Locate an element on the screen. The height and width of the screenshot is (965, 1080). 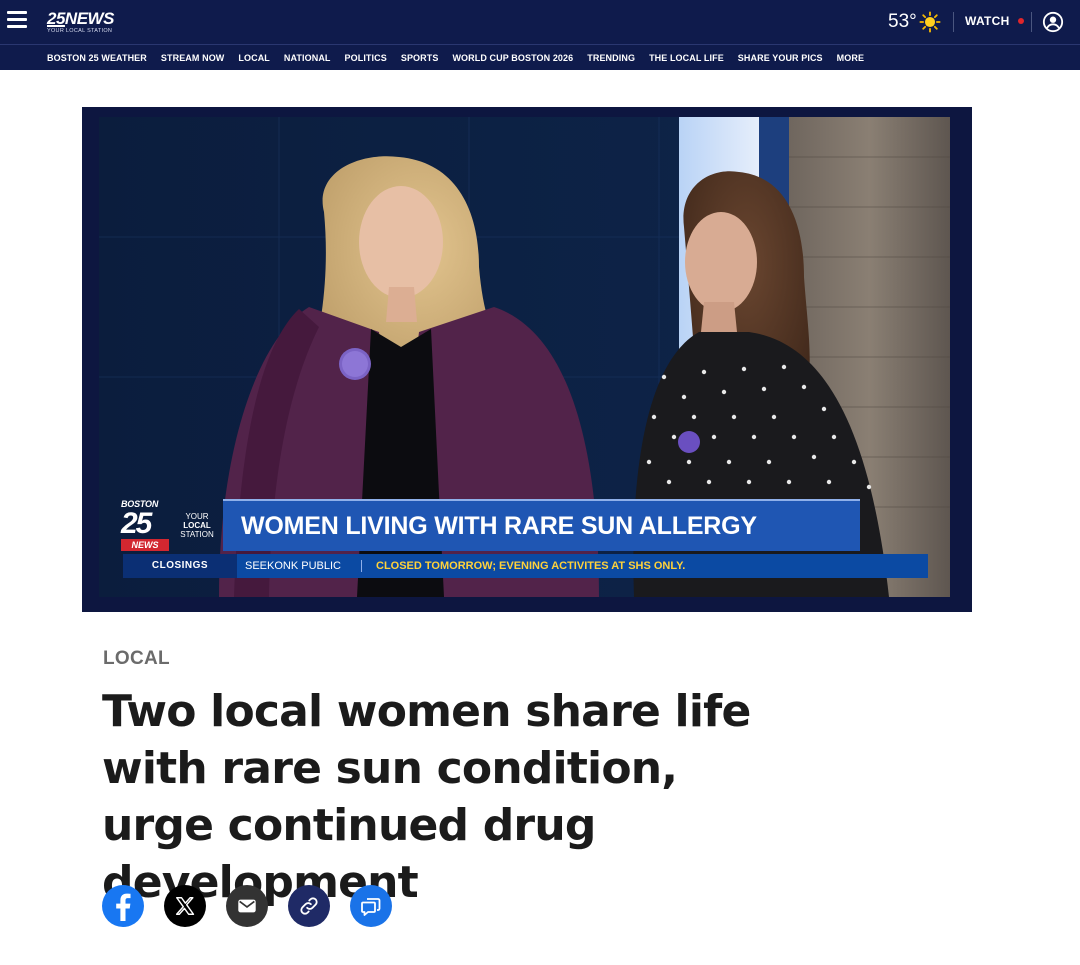
nav-item-more: MORE is located at coordinates (850, 58).